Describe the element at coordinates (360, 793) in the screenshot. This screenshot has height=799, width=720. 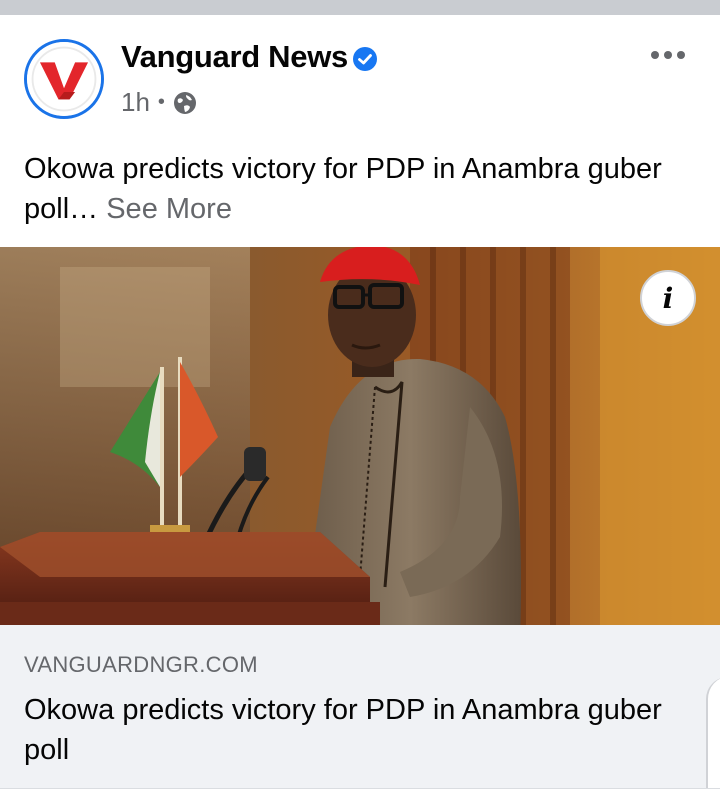
I see `post-footer-divider` at that location.